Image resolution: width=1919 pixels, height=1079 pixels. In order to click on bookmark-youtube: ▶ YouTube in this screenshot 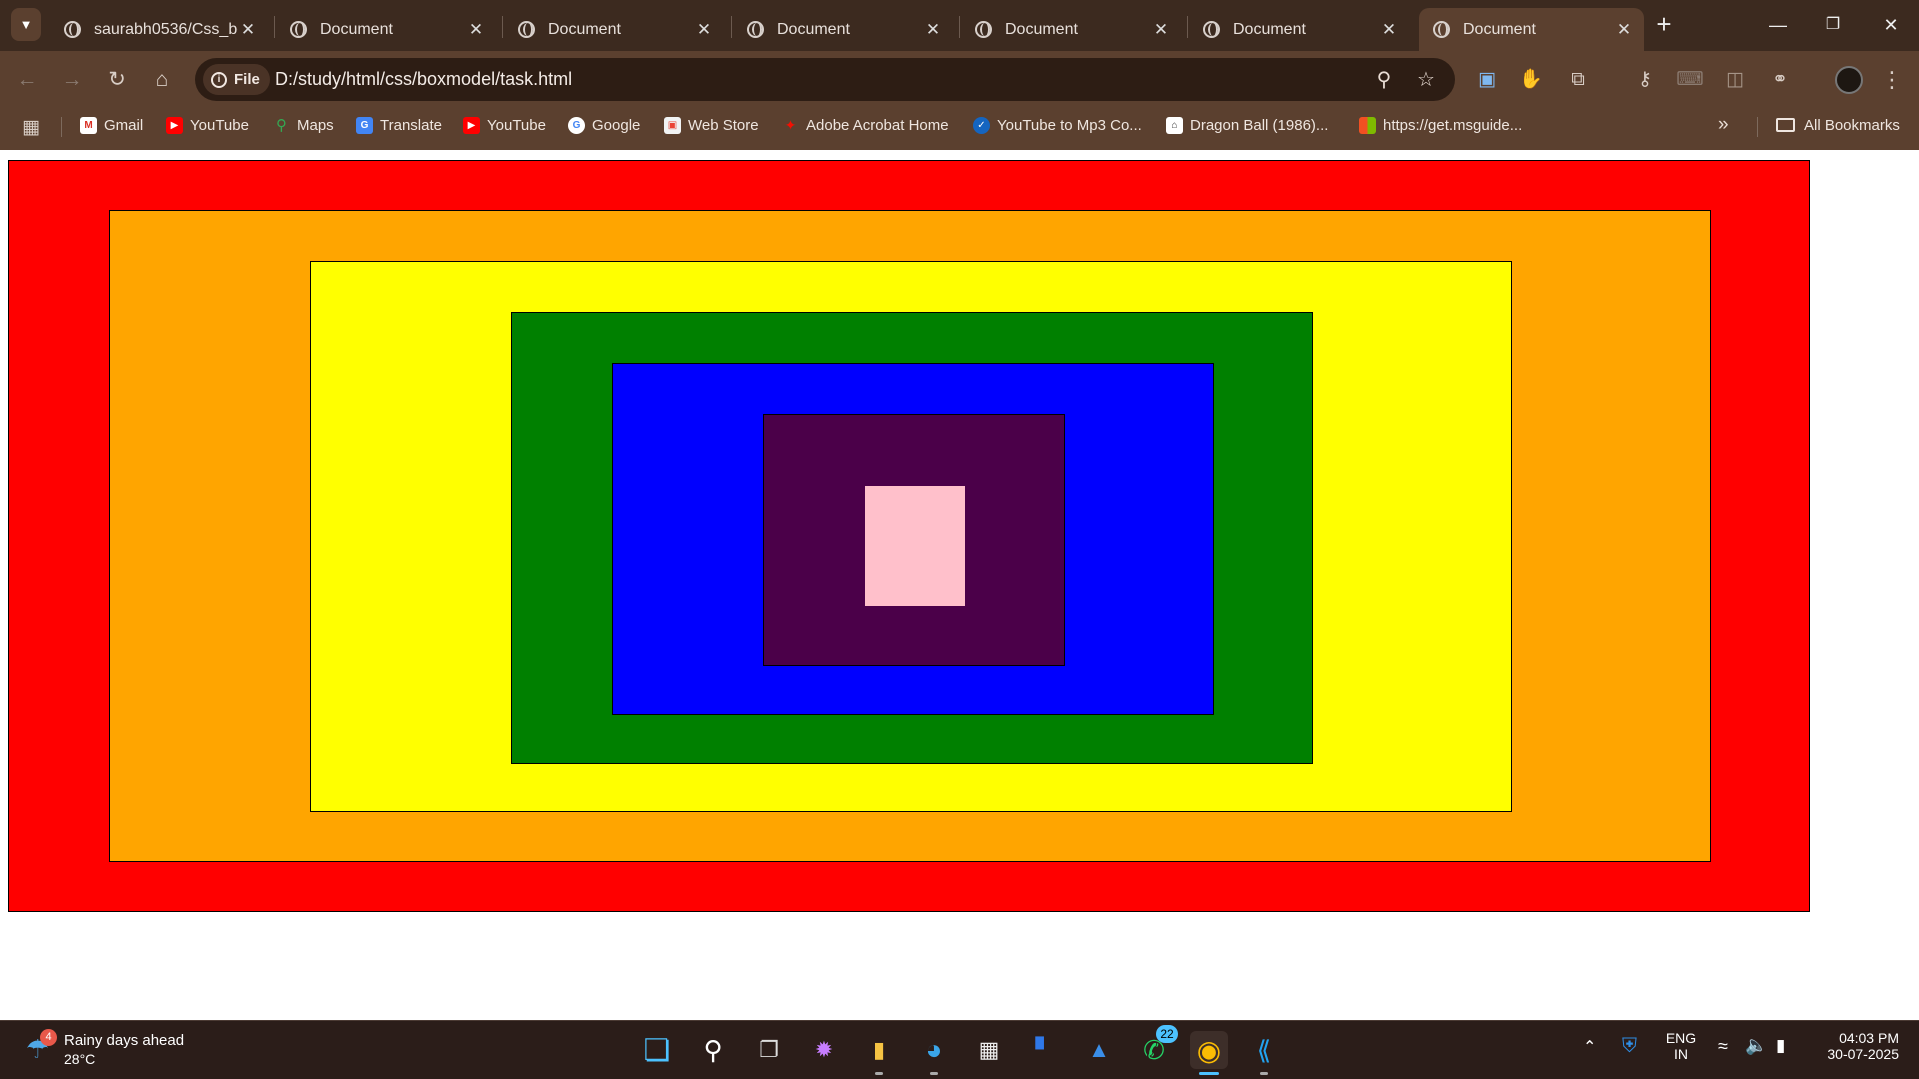, I will do `click(207, 125)`.